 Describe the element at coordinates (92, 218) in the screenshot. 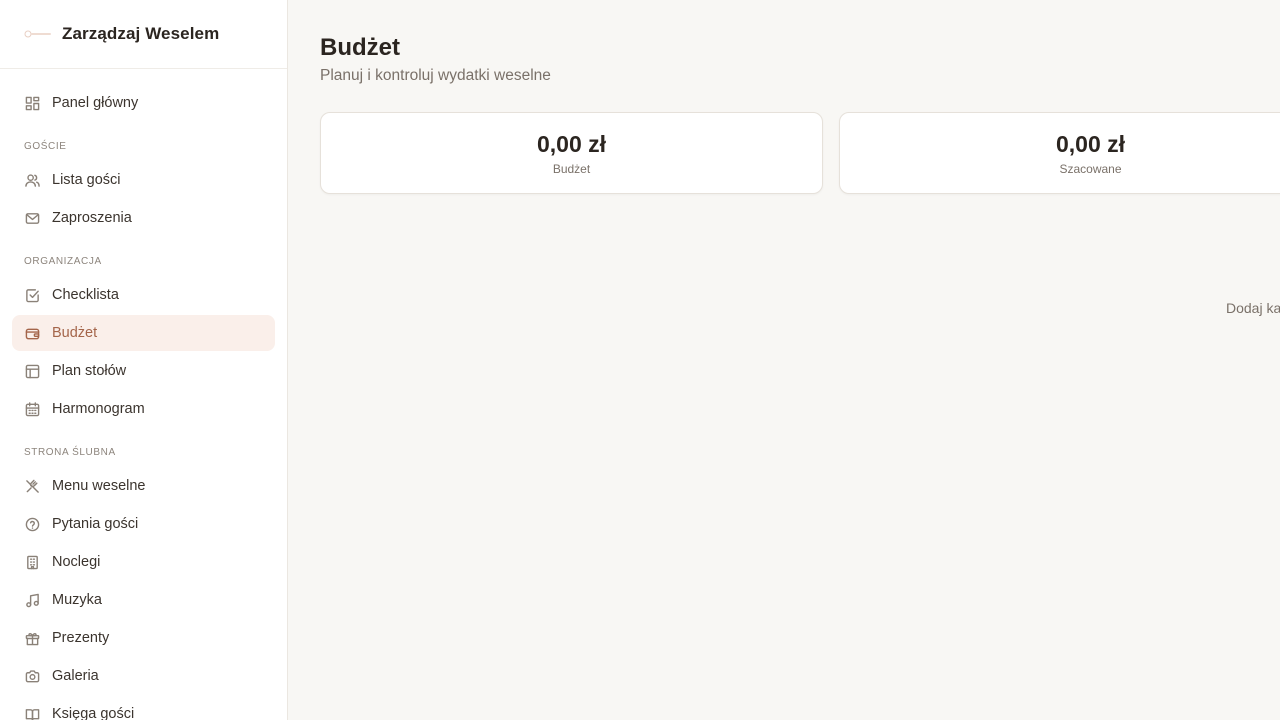

I see `sidebar-item-label: Zaproszenia` at that location.